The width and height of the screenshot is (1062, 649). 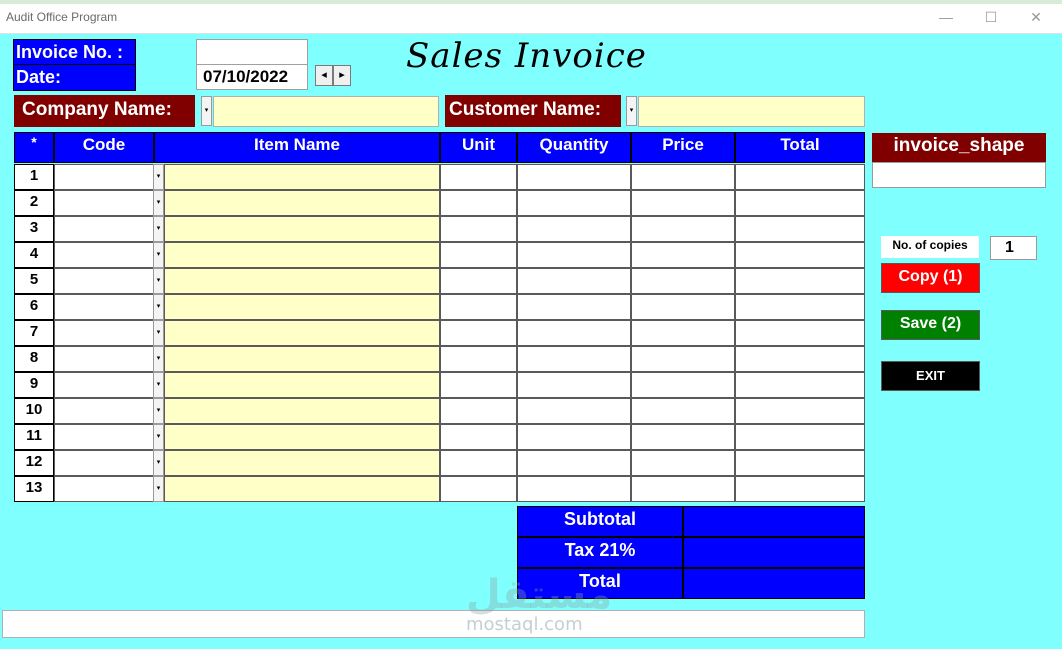 What do you see at coordinates (751, 111) in the screenshot?
I see `customer-name-field` at bounding box center [751, 111].